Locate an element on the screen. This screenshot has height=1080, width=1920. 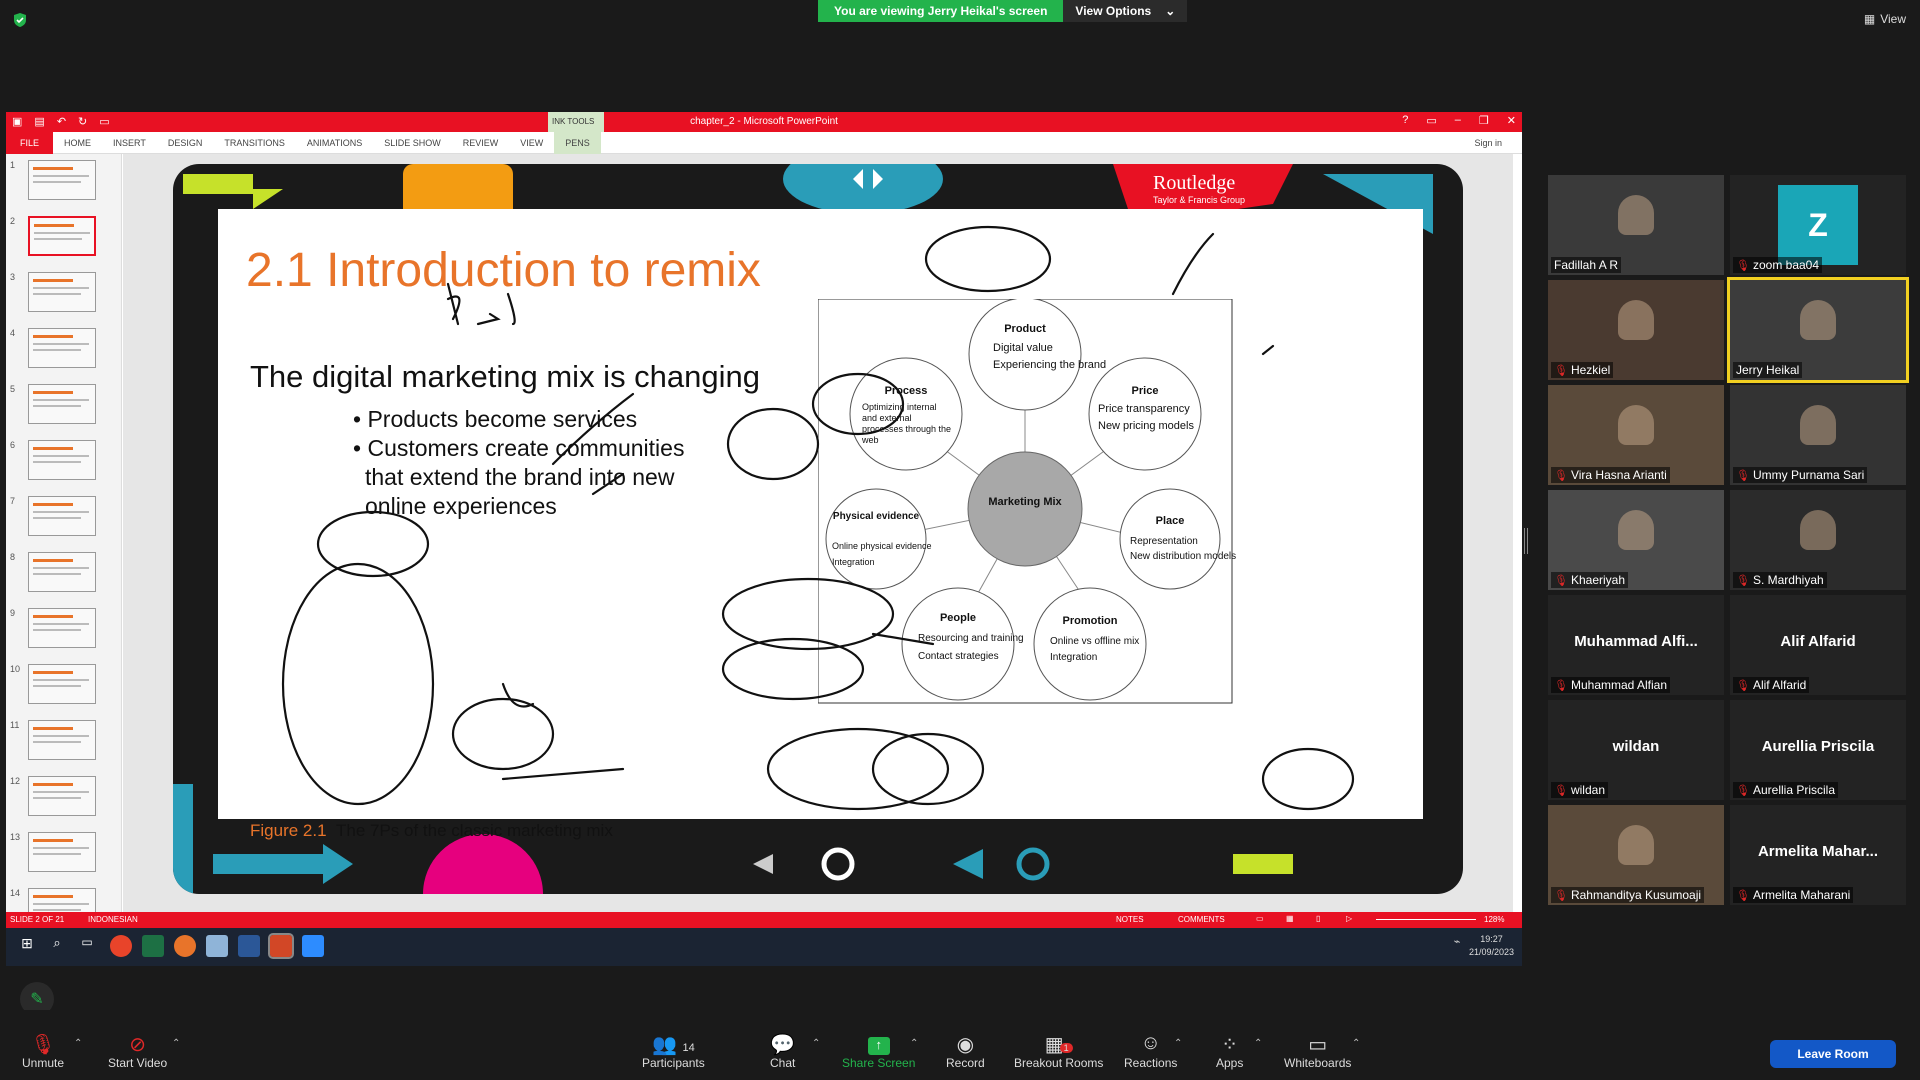
network-icon: ⌁ is located at coordinates (1457, 946).